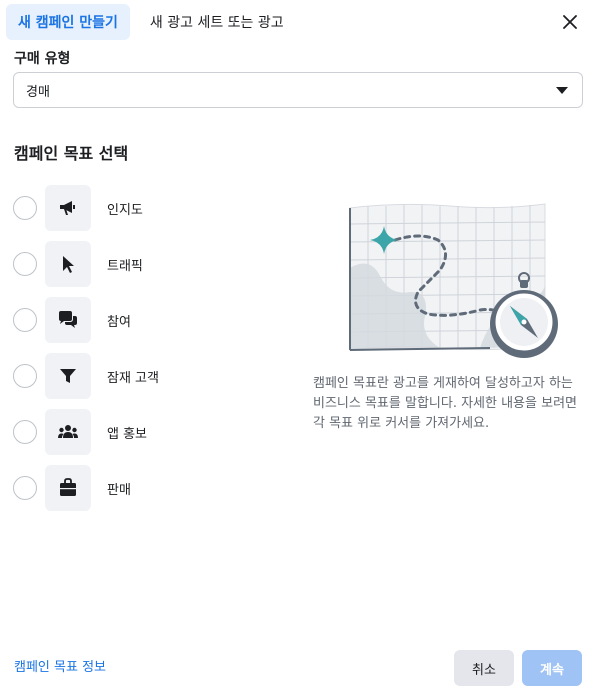 This screenshot has height=693, width=596. I want to click on map-compass-illustration, so click(455, 281).